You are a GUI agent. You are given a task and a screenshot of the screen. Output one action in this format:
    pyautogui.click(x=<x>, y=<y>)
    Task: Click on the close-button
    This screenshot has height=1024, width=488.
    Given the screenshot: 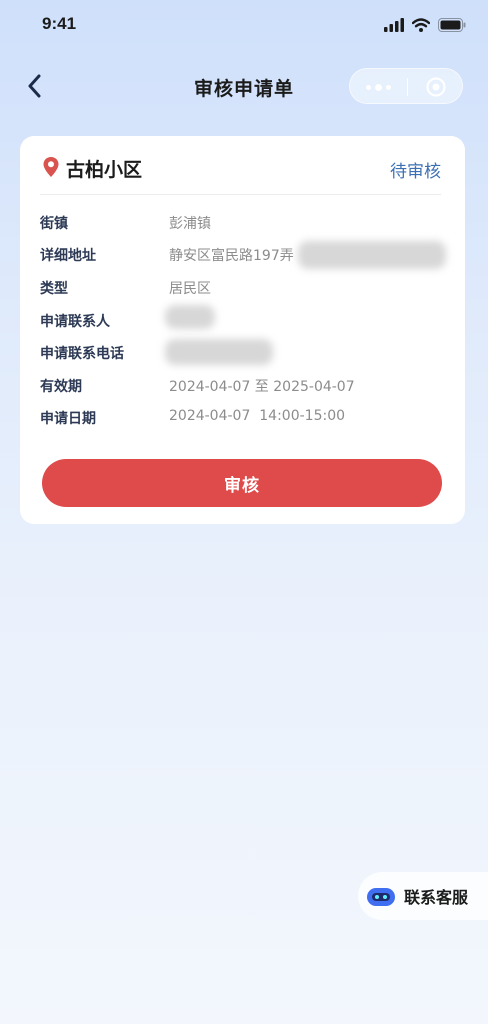 What is the action you would take?
    pyautogui.click(x=436, y=87)
    